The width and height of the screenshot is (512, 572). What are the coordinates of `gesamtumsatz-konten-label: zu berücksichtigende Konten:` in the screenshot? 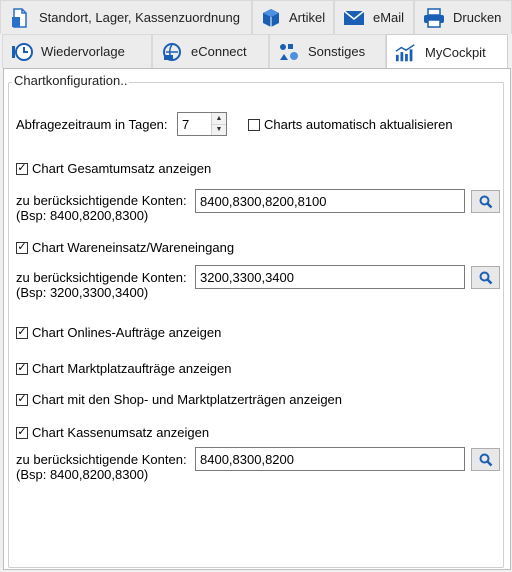 It's located at (101, 200).